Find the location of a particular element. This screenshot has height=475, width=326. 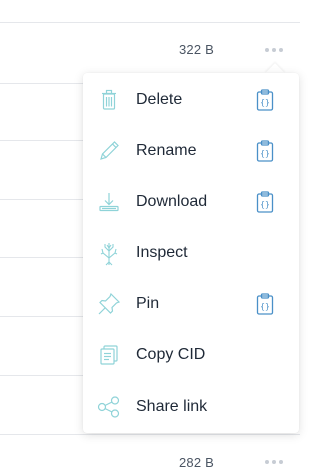

menu-item-inspect: Inspect is located at coordinates (191, 253).